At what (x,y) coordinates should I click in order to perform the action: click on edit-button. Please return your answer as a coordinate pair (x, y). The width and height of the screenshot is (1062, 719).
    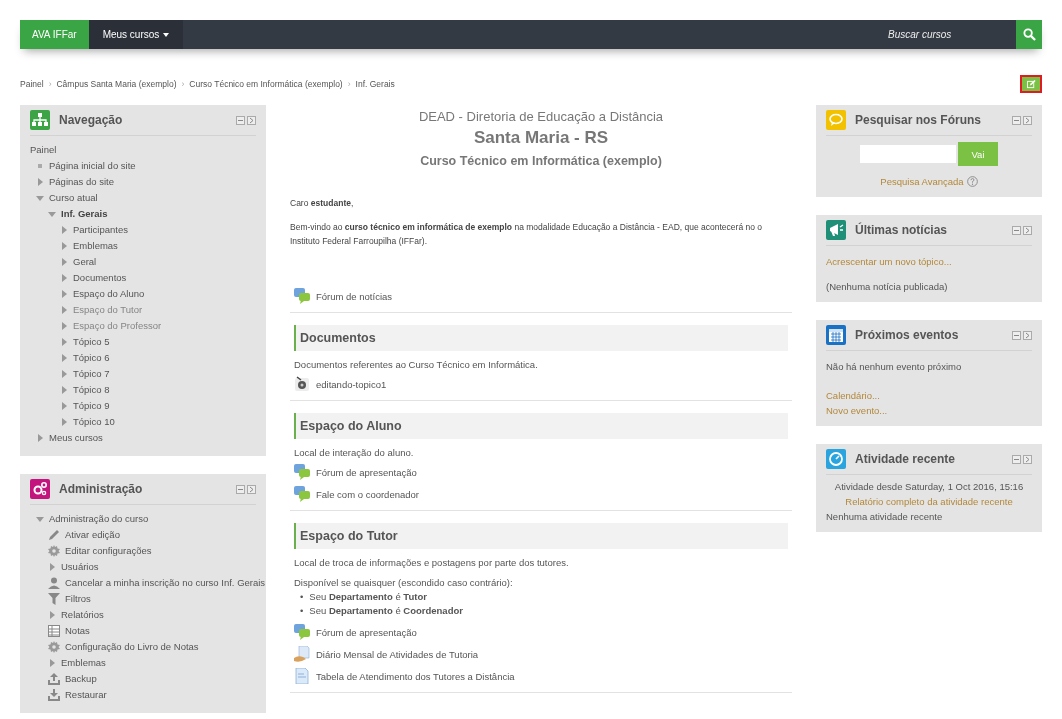
    Looking at the image, I should click on (1031, 84).